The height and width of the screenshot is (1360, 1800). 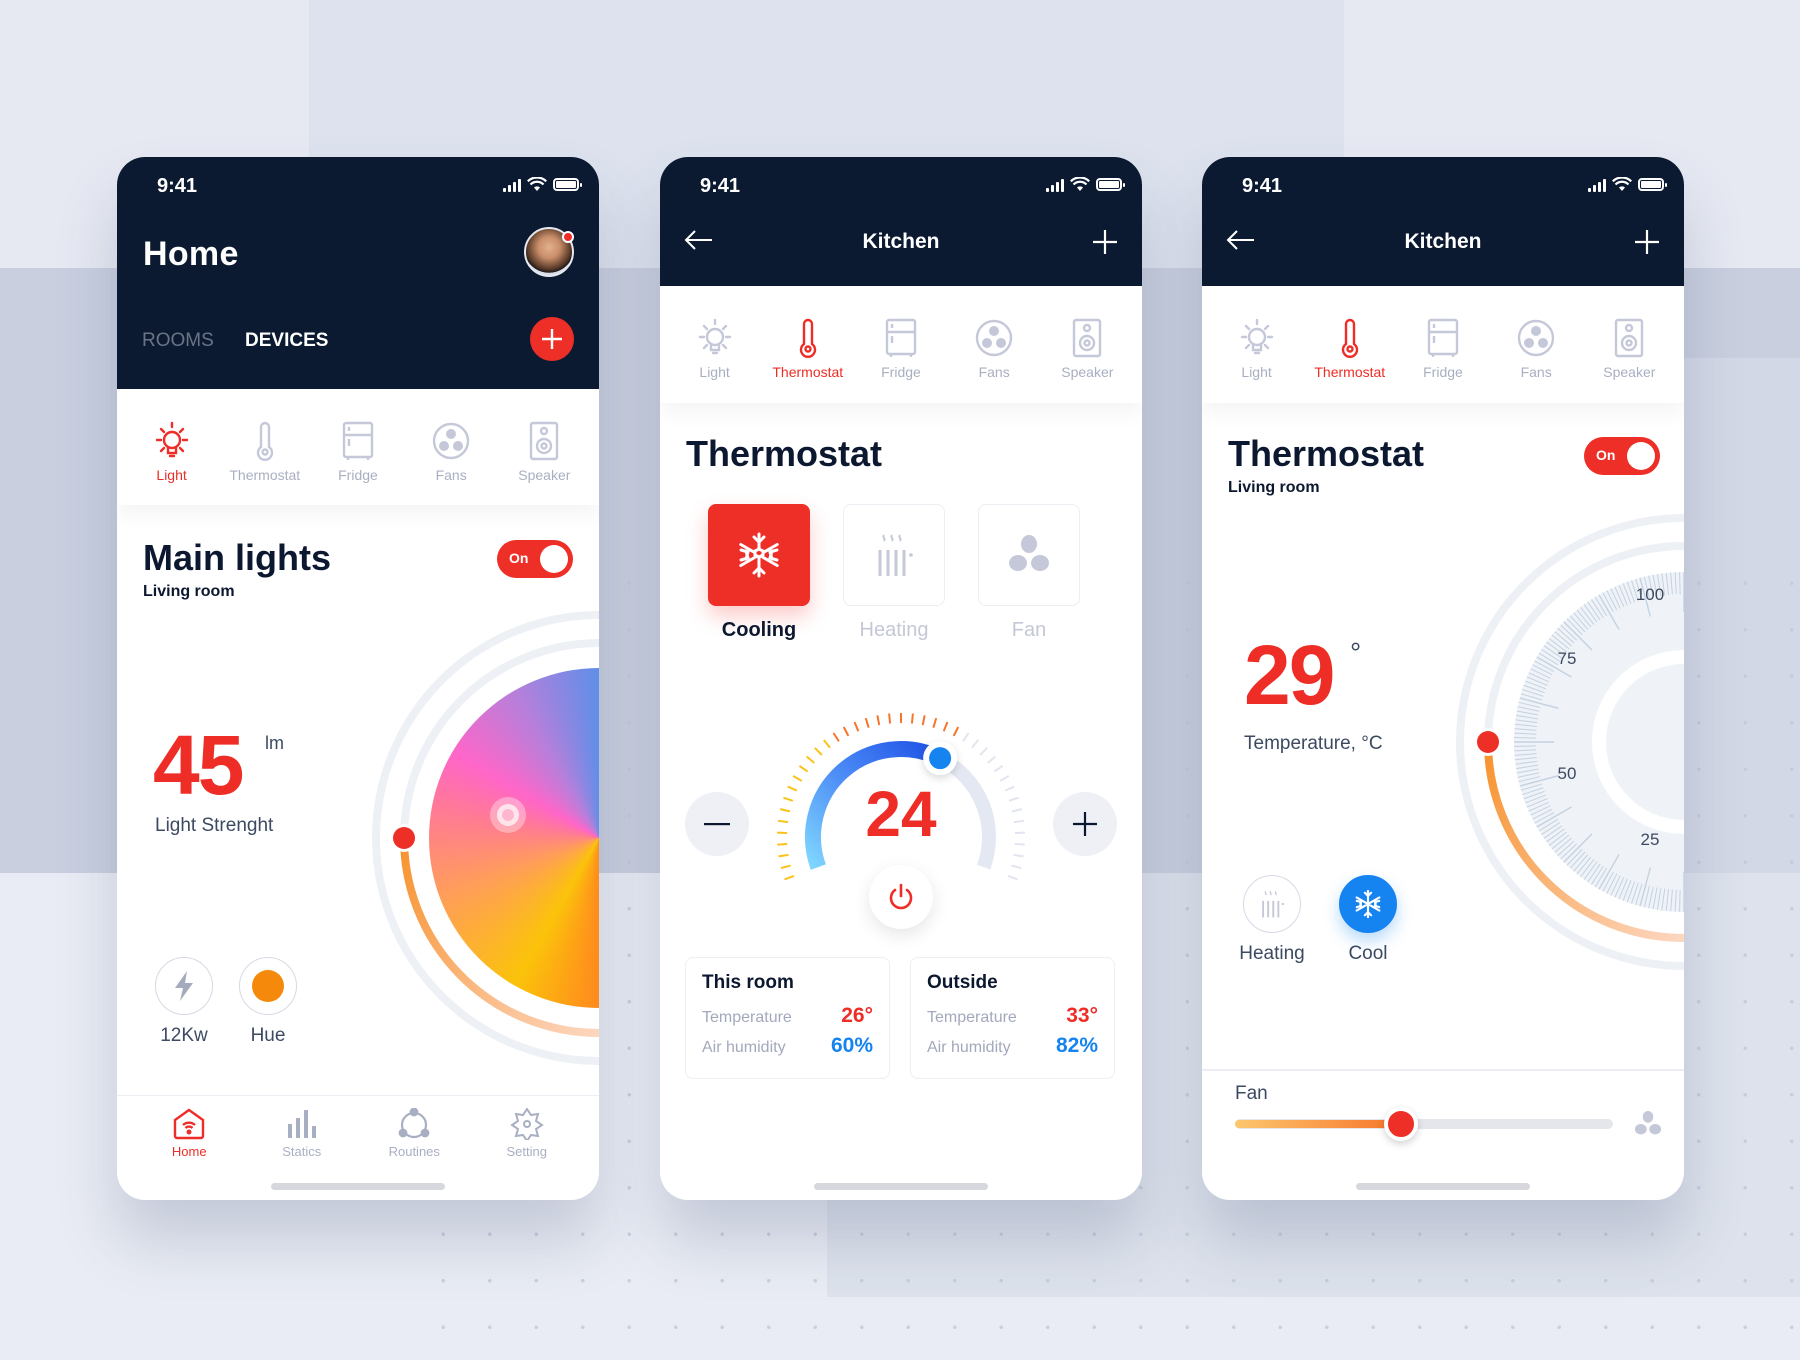 What do you see at coordinates (191, 254) in the screenshot?
I see `page-title: Home` at bounding box center [191, 254].